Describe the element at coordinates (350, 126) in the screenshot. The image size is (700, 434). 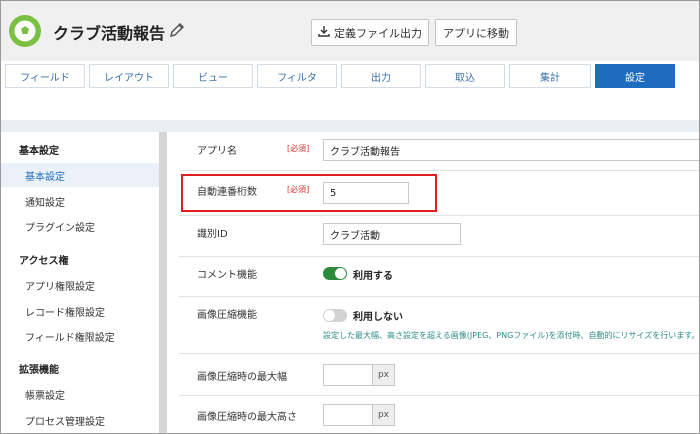
I see `decorative-banner` at that location.